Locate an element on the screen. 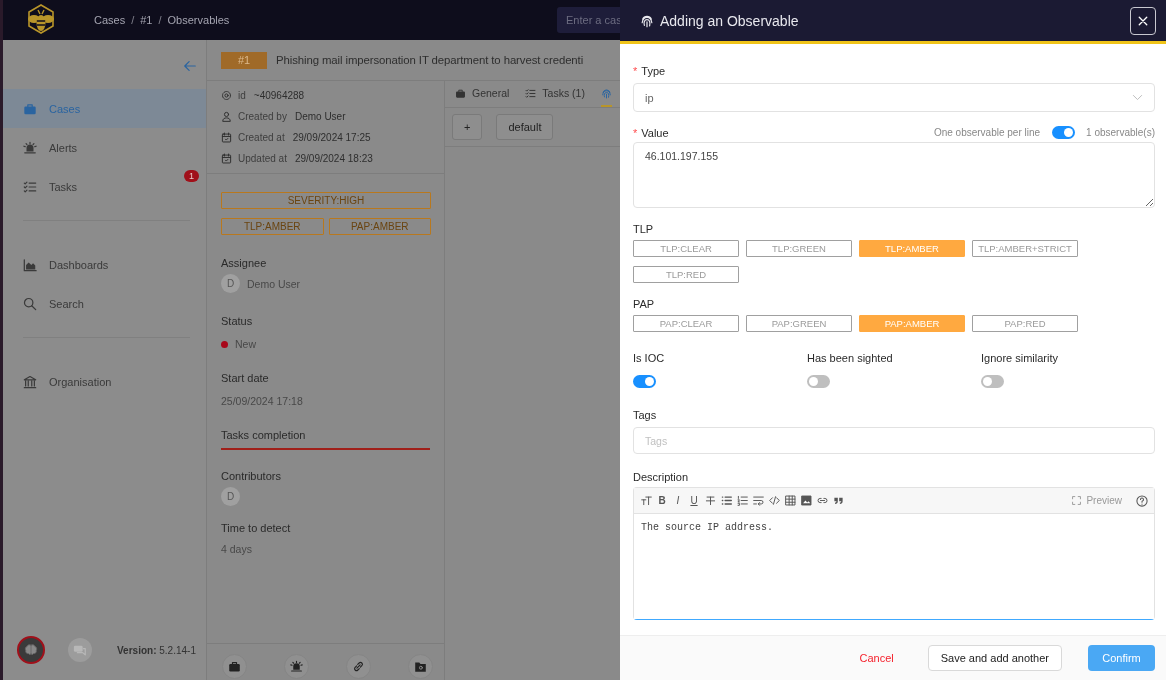  meta-value: 29/09/2024 17:25 is located at coordinates (331, 137).